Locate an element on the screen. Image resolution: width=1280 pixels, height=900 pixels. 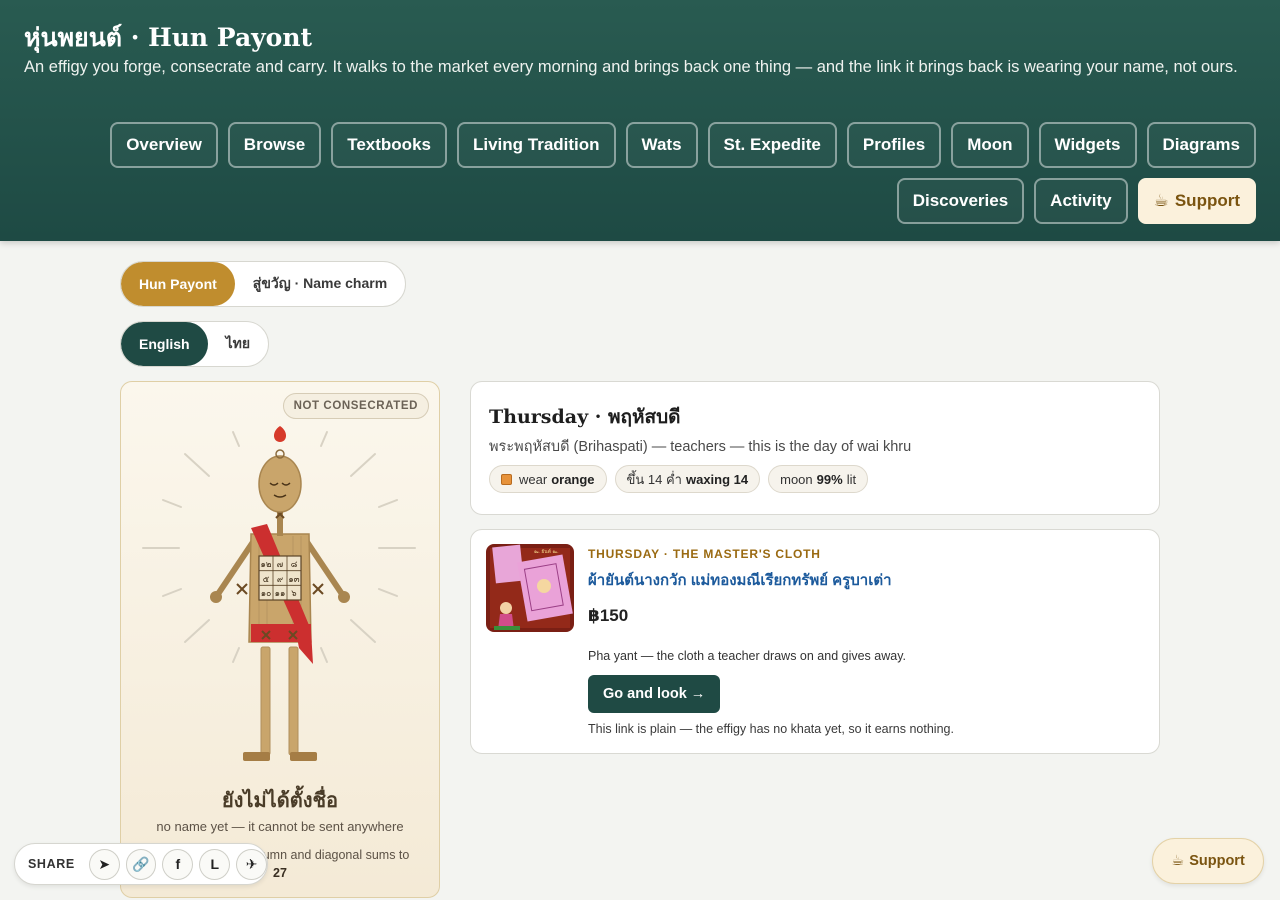
nav-browse: Browse is located at coordinates (274, 145).